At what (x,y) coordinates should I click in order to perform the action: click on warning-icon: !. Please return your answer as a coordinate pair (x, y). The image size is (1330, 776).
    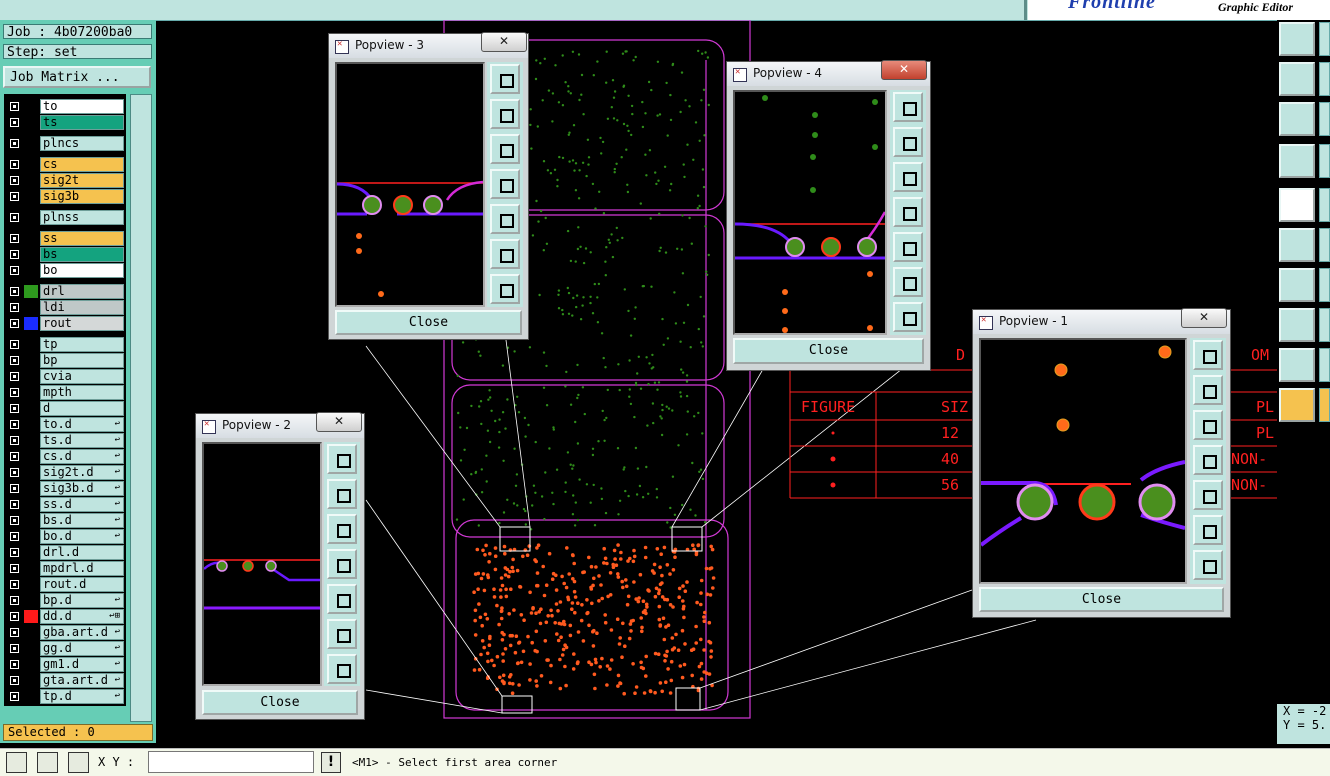
    Looking at the image, I should click on (331, 762).